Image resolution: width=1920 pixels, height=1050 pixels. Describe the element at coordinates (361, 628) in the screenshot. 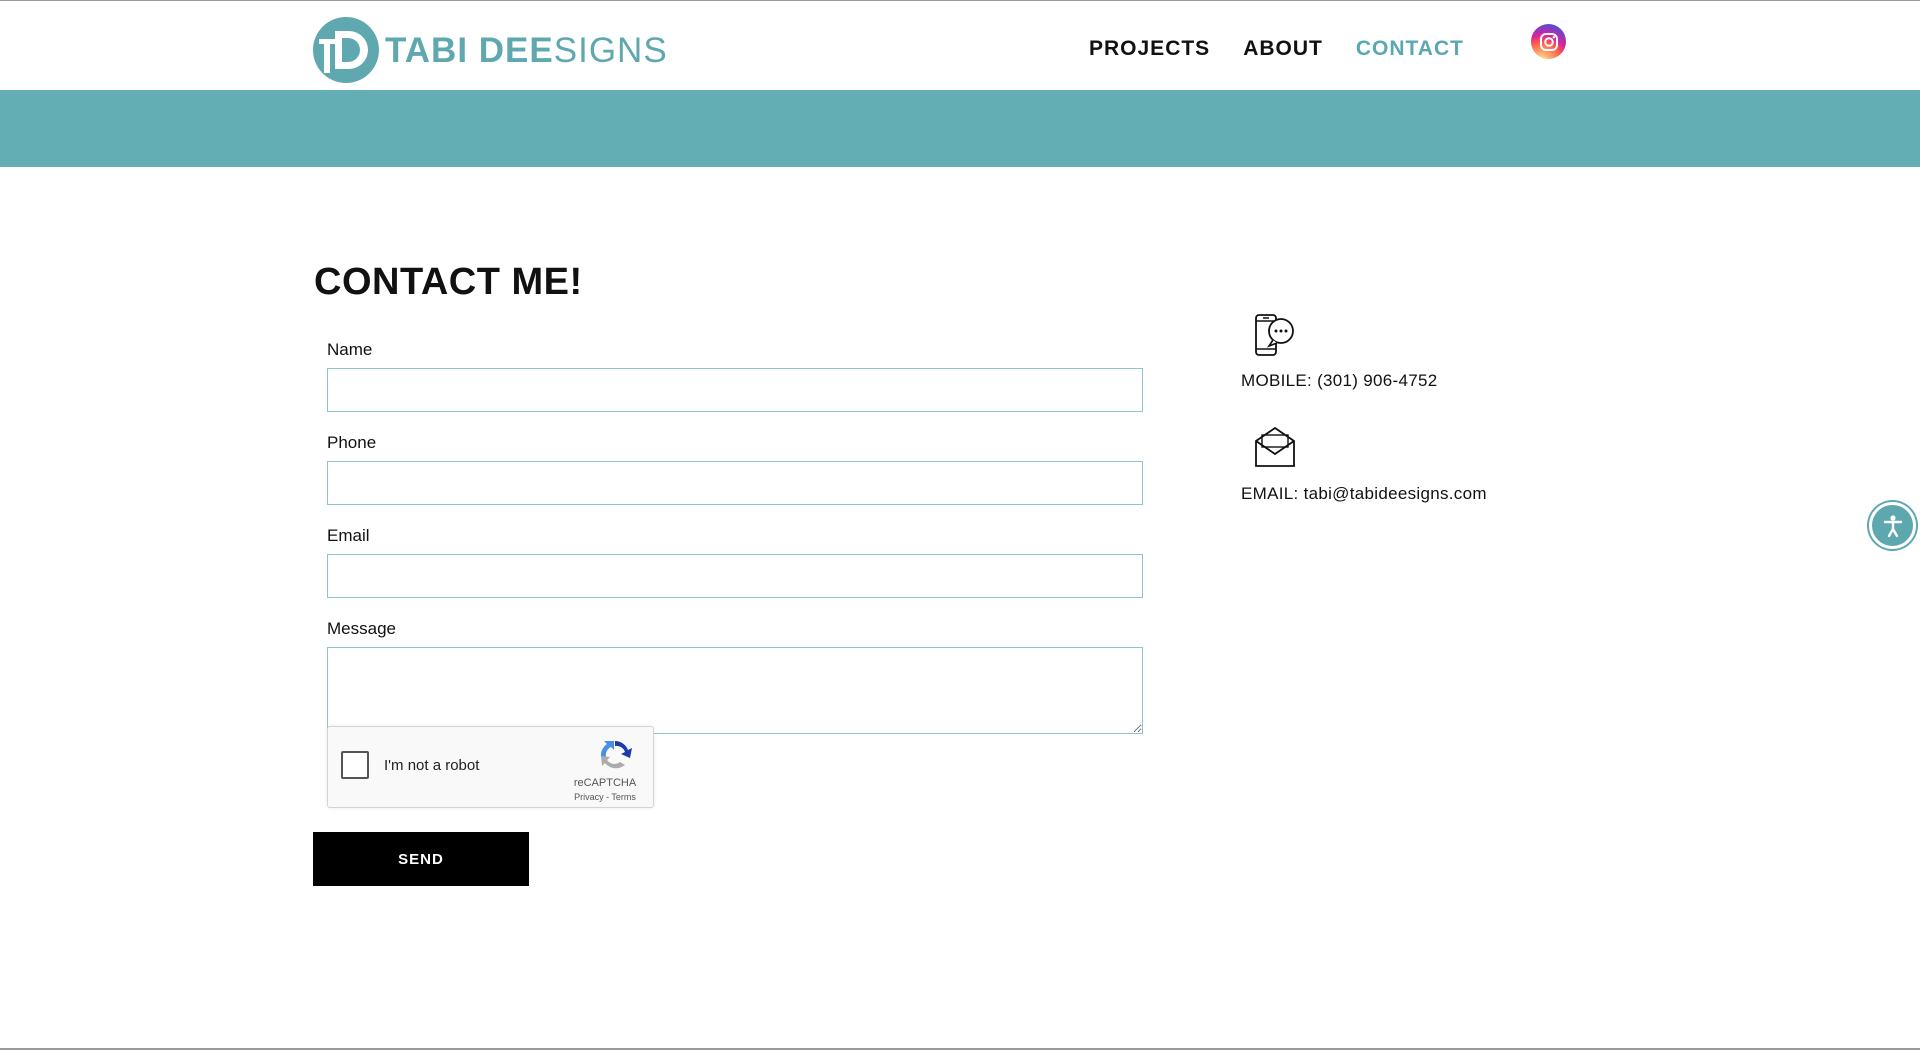

I see `message-label: Message` at that location.